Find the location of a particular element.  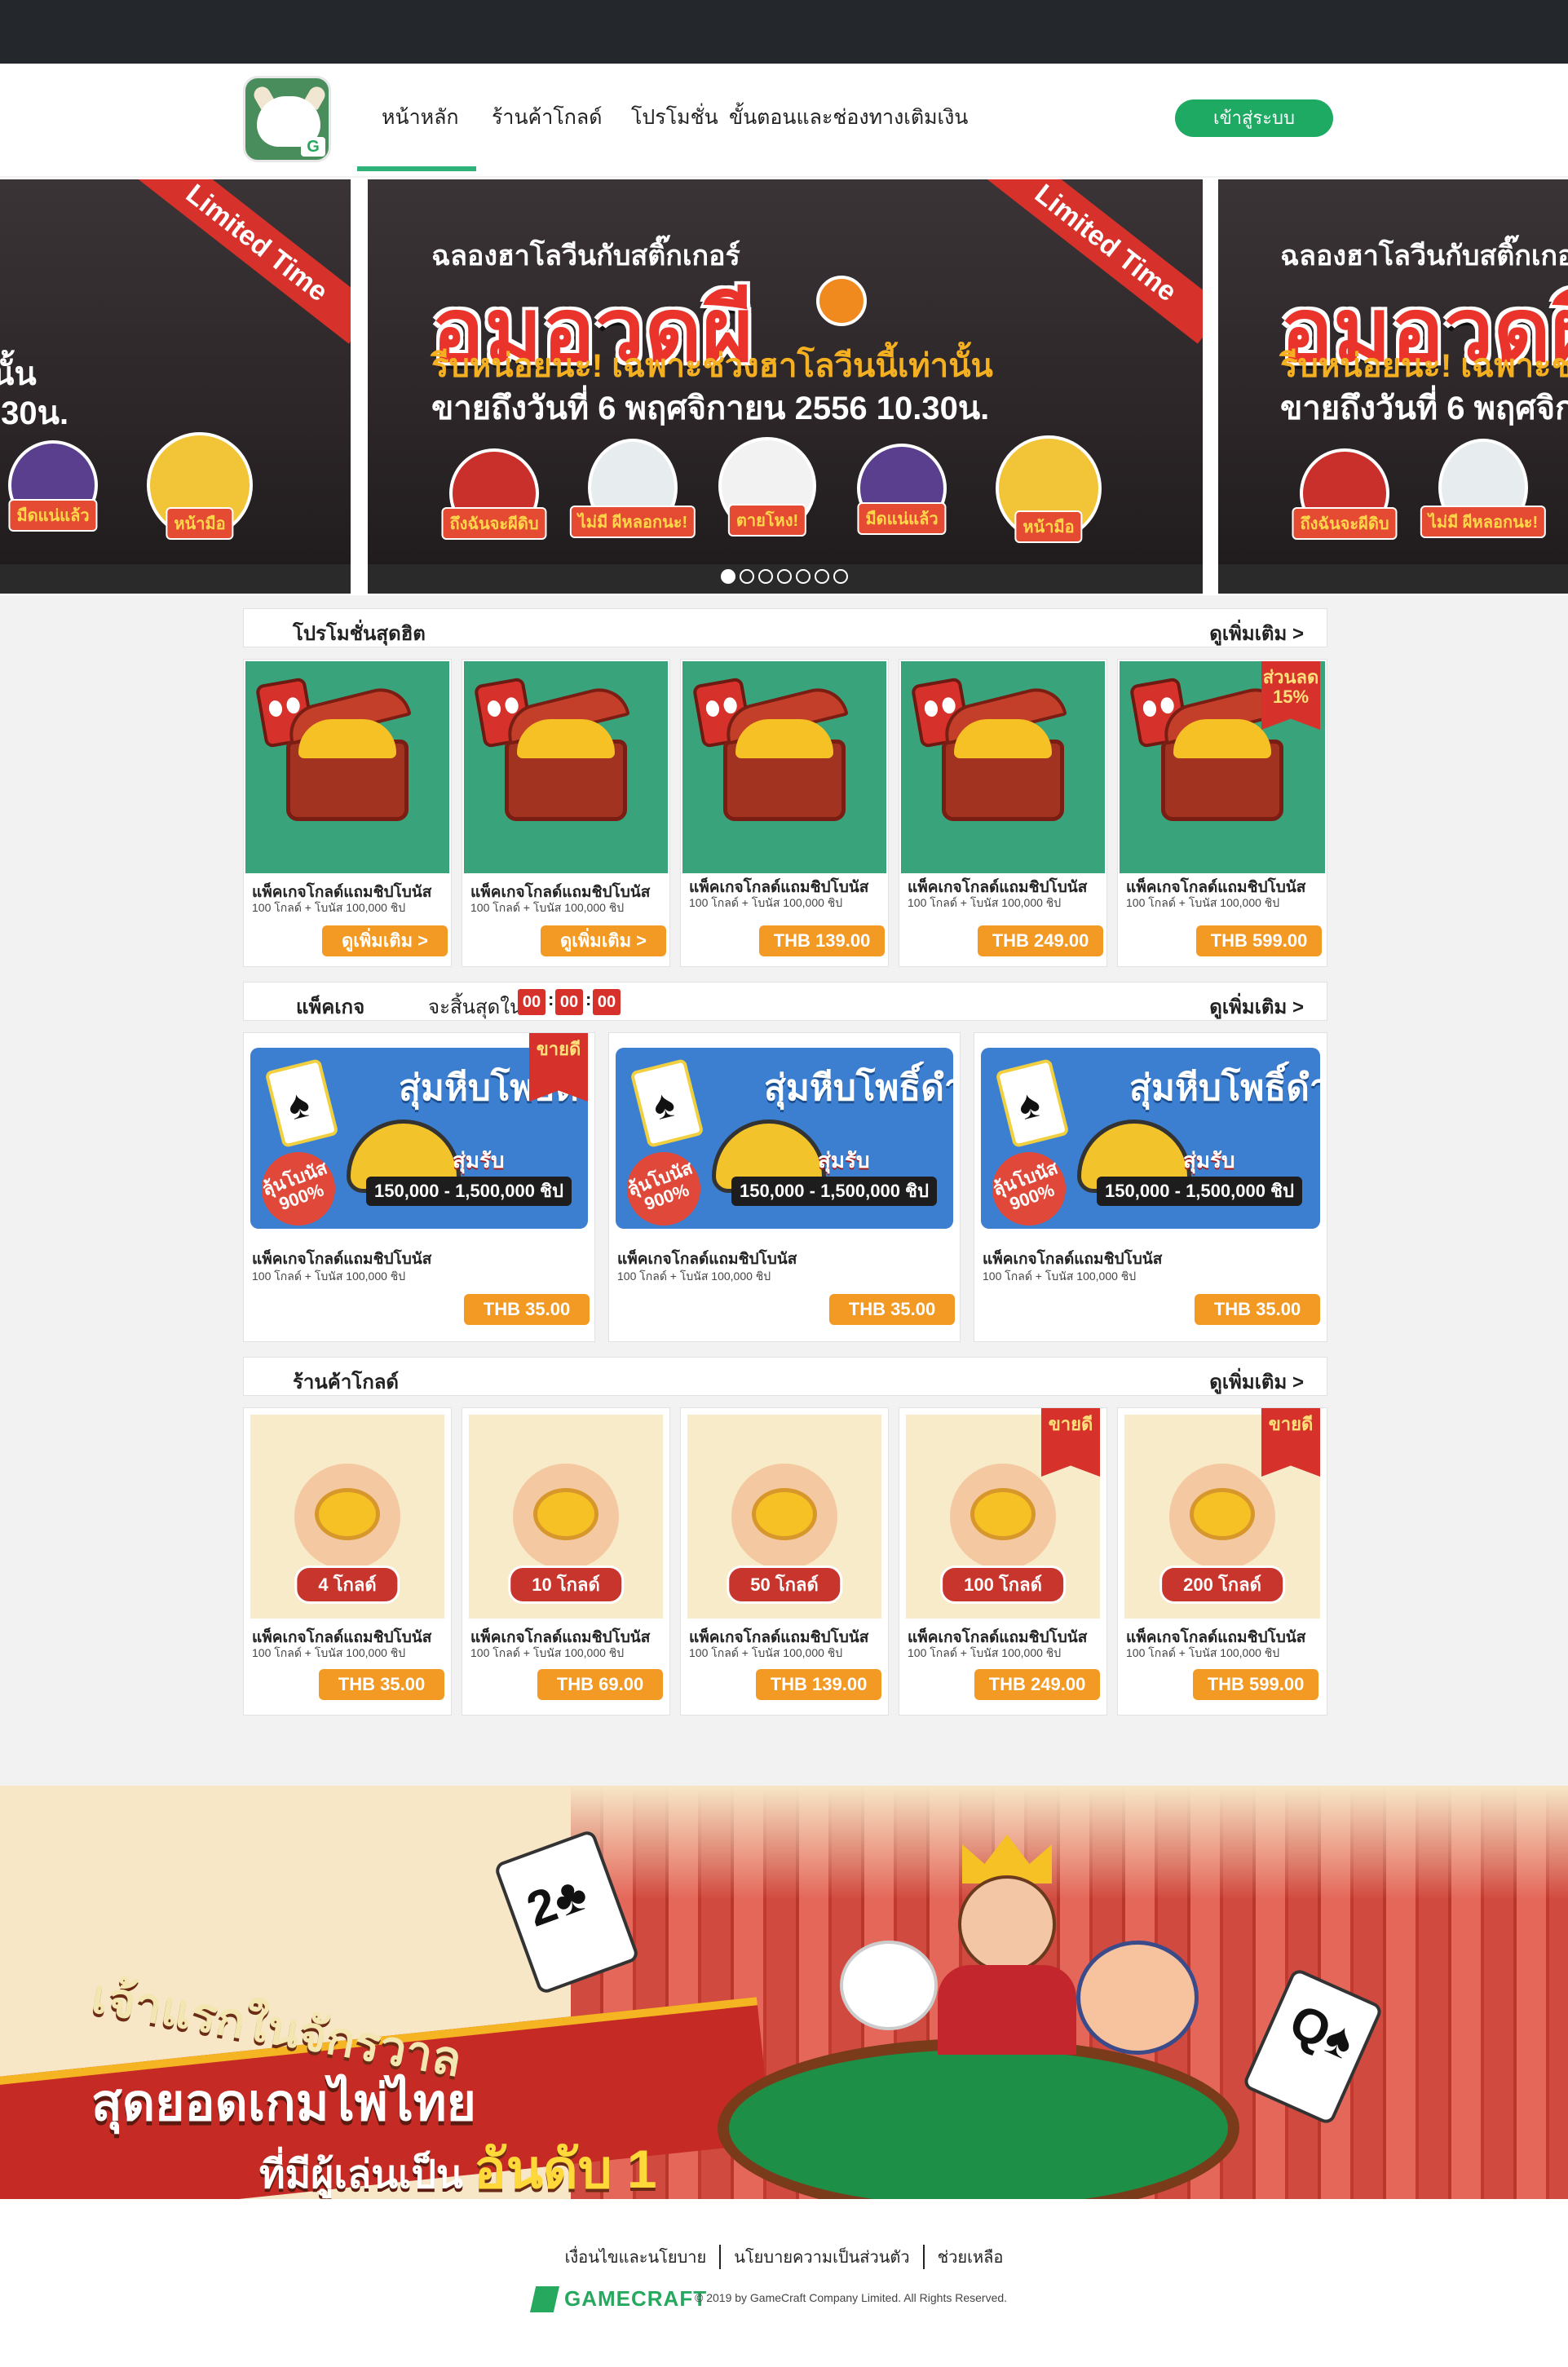

package-more-link: ดูเพิ่มเติม > is located at coordinates (1256, 1006).